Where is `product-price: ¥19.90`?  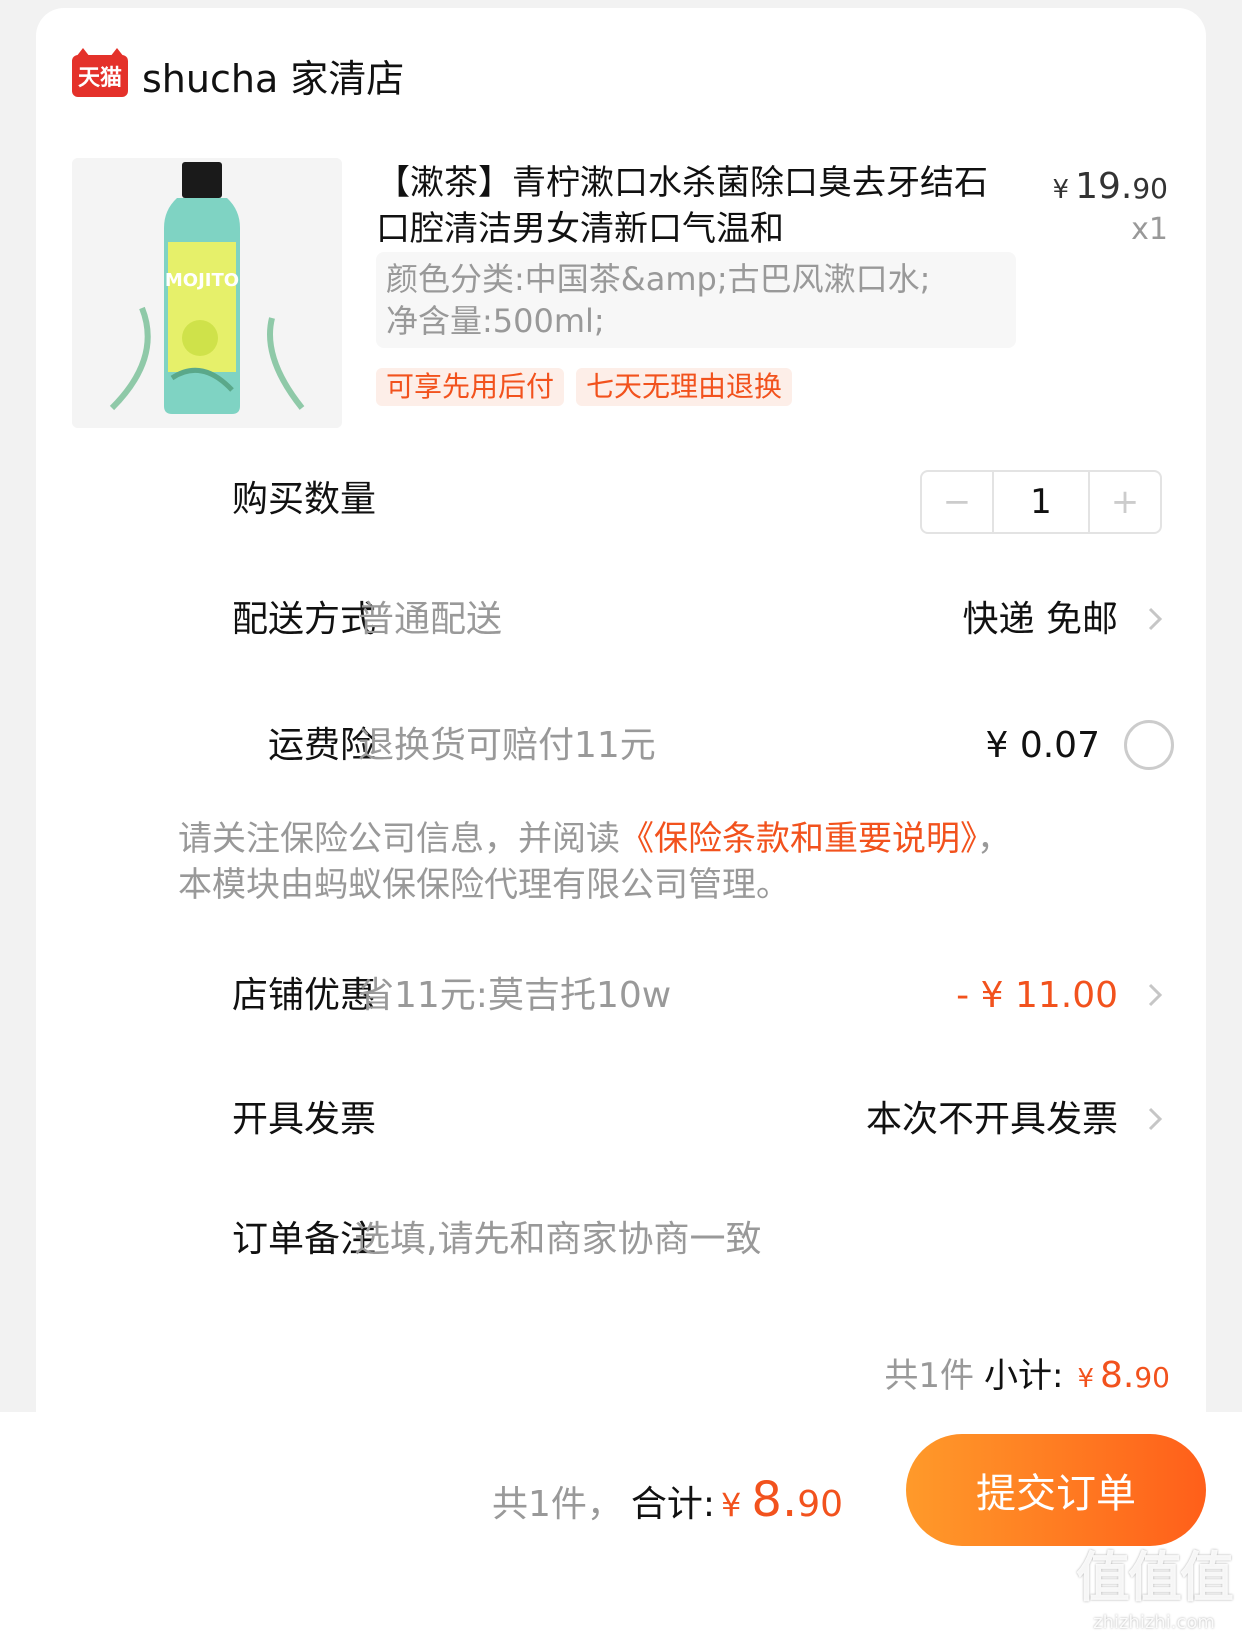
product-price: ¥19.90 is located at coordinates (1110, 186).